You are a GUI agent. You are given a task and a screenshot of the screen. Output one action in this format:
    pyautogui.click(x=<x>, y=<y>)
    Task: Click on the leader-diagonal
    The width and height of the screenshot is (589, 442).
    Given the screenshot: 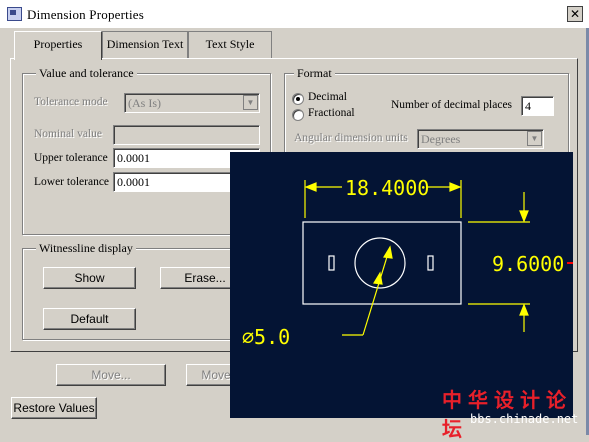 What is the action you would take?
    pyautogui.click(x=376, y=291)
    